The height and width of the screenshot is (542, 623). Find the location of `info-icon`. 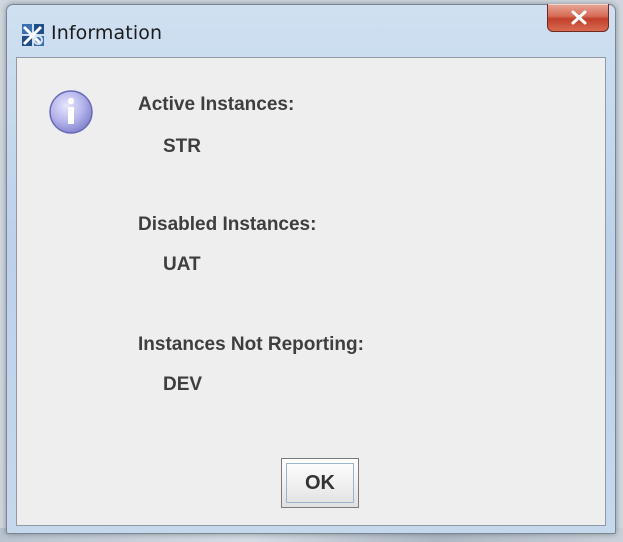

info-icon is located at coordinates (71, 112).